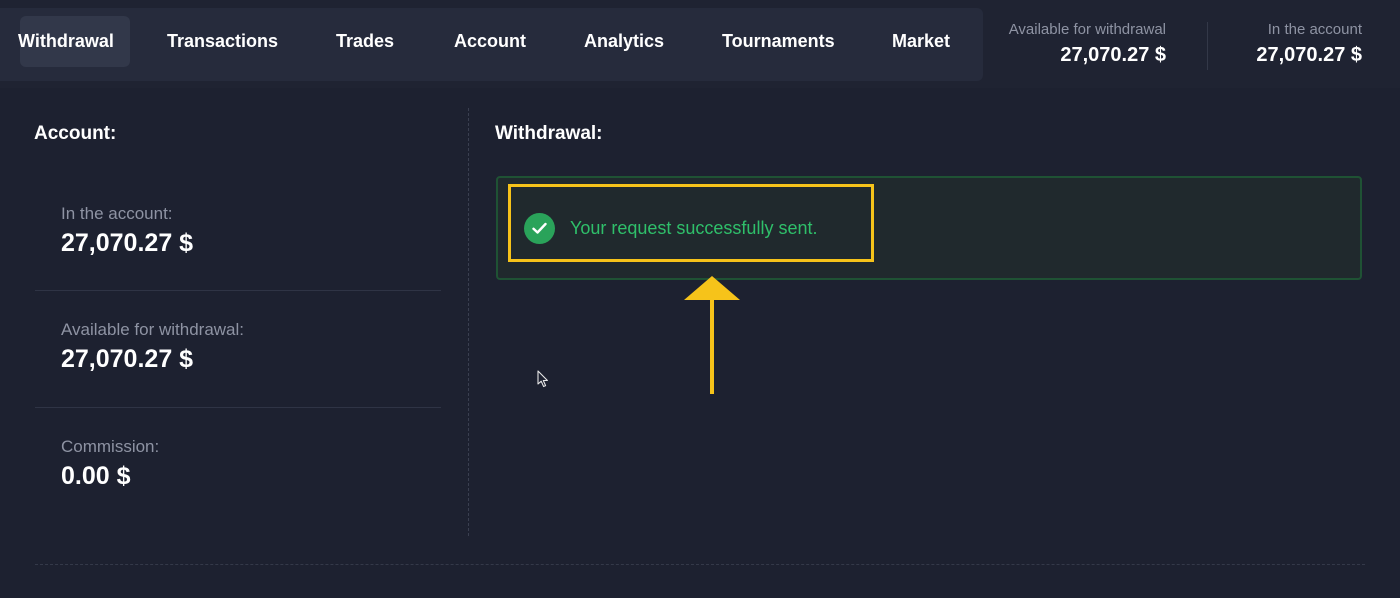 The image size is (1400, 598). What do you see at coordinates (110, 446) in the screenshot?
I see `stat-commission-label: Commission:` at bounding box center [110, 446].